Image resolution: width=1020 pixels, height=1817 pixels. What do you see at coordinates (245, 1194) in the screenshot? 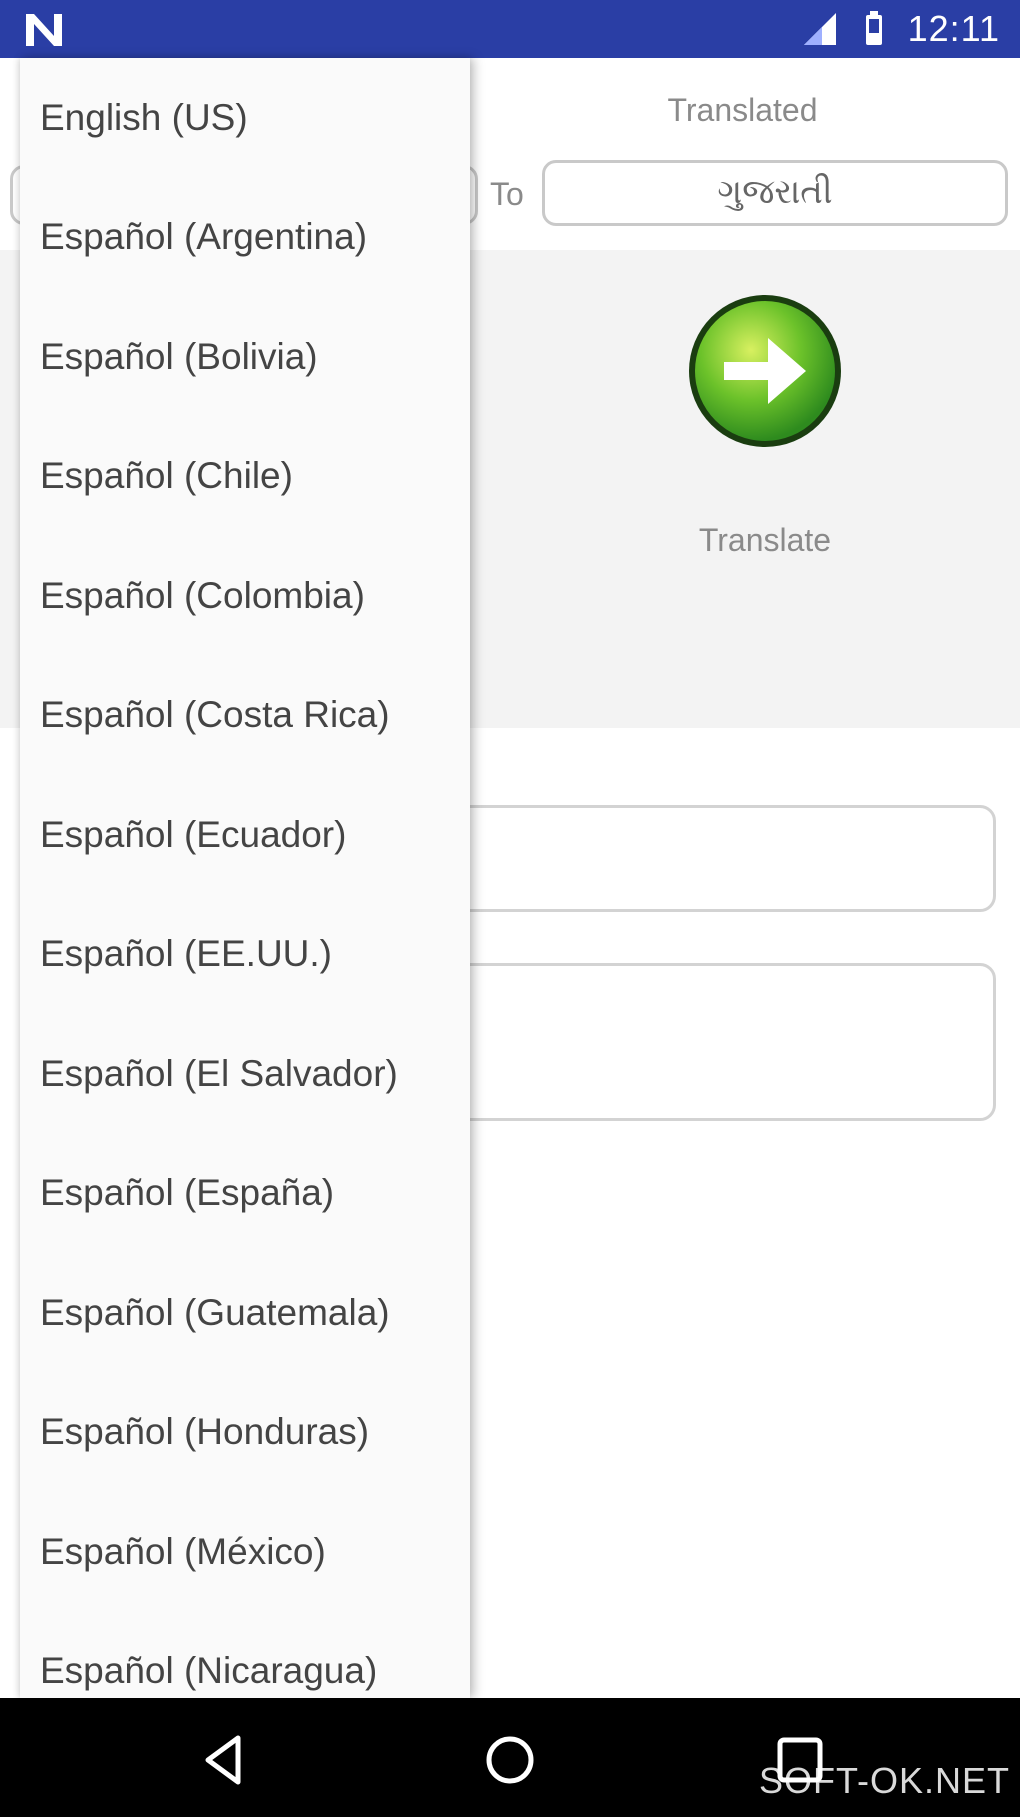
I see `language-option: Español (España)` at bounding box center [245, 1194].